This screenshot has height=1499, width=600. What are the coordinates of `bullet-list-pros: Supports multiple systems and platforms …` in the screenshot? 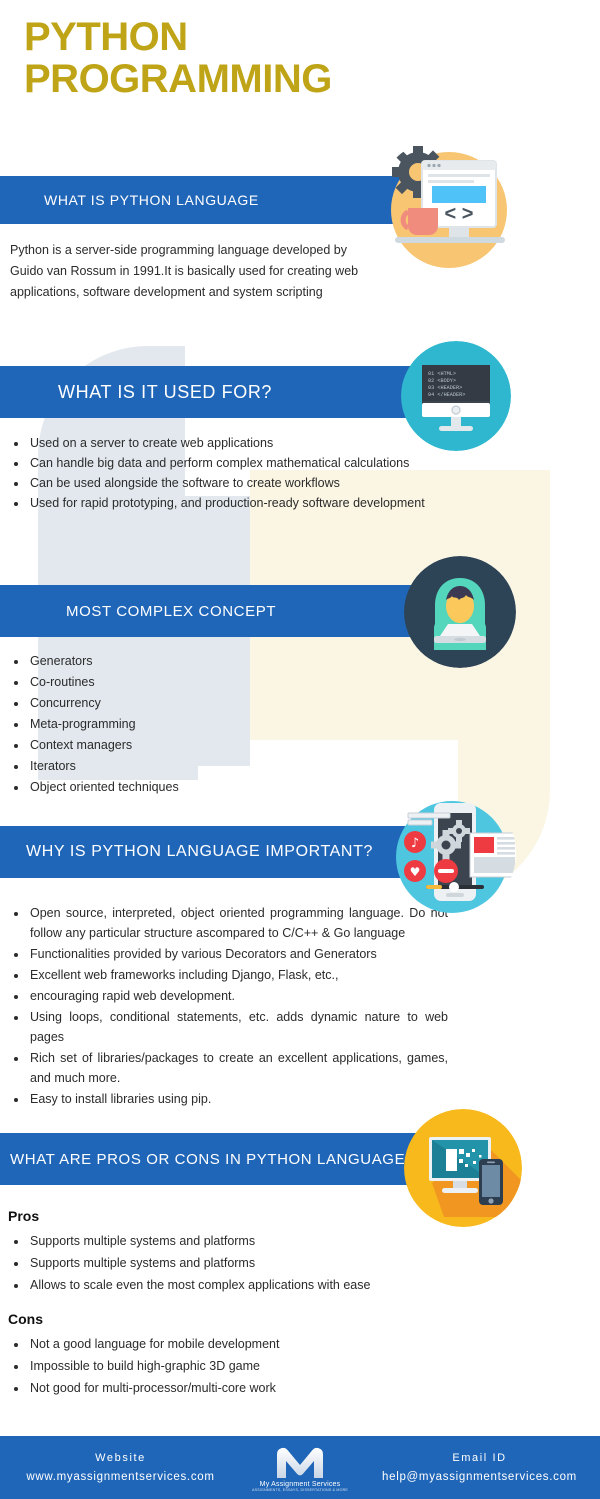 It's located at (249, 1264).